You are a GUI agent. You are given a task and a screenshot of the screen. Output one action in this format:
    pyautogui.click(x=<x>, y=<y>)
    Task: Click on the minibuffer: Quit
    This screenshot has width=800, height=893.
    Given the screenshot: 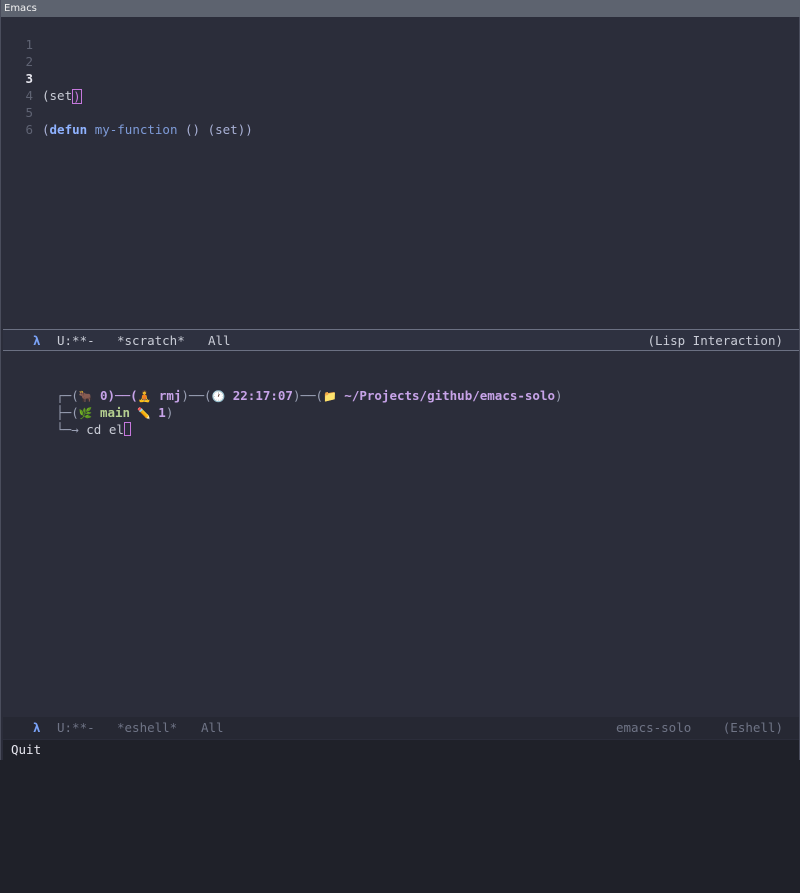 What is the action you would take?
    pyautogui.click(x=401, y=750)
    